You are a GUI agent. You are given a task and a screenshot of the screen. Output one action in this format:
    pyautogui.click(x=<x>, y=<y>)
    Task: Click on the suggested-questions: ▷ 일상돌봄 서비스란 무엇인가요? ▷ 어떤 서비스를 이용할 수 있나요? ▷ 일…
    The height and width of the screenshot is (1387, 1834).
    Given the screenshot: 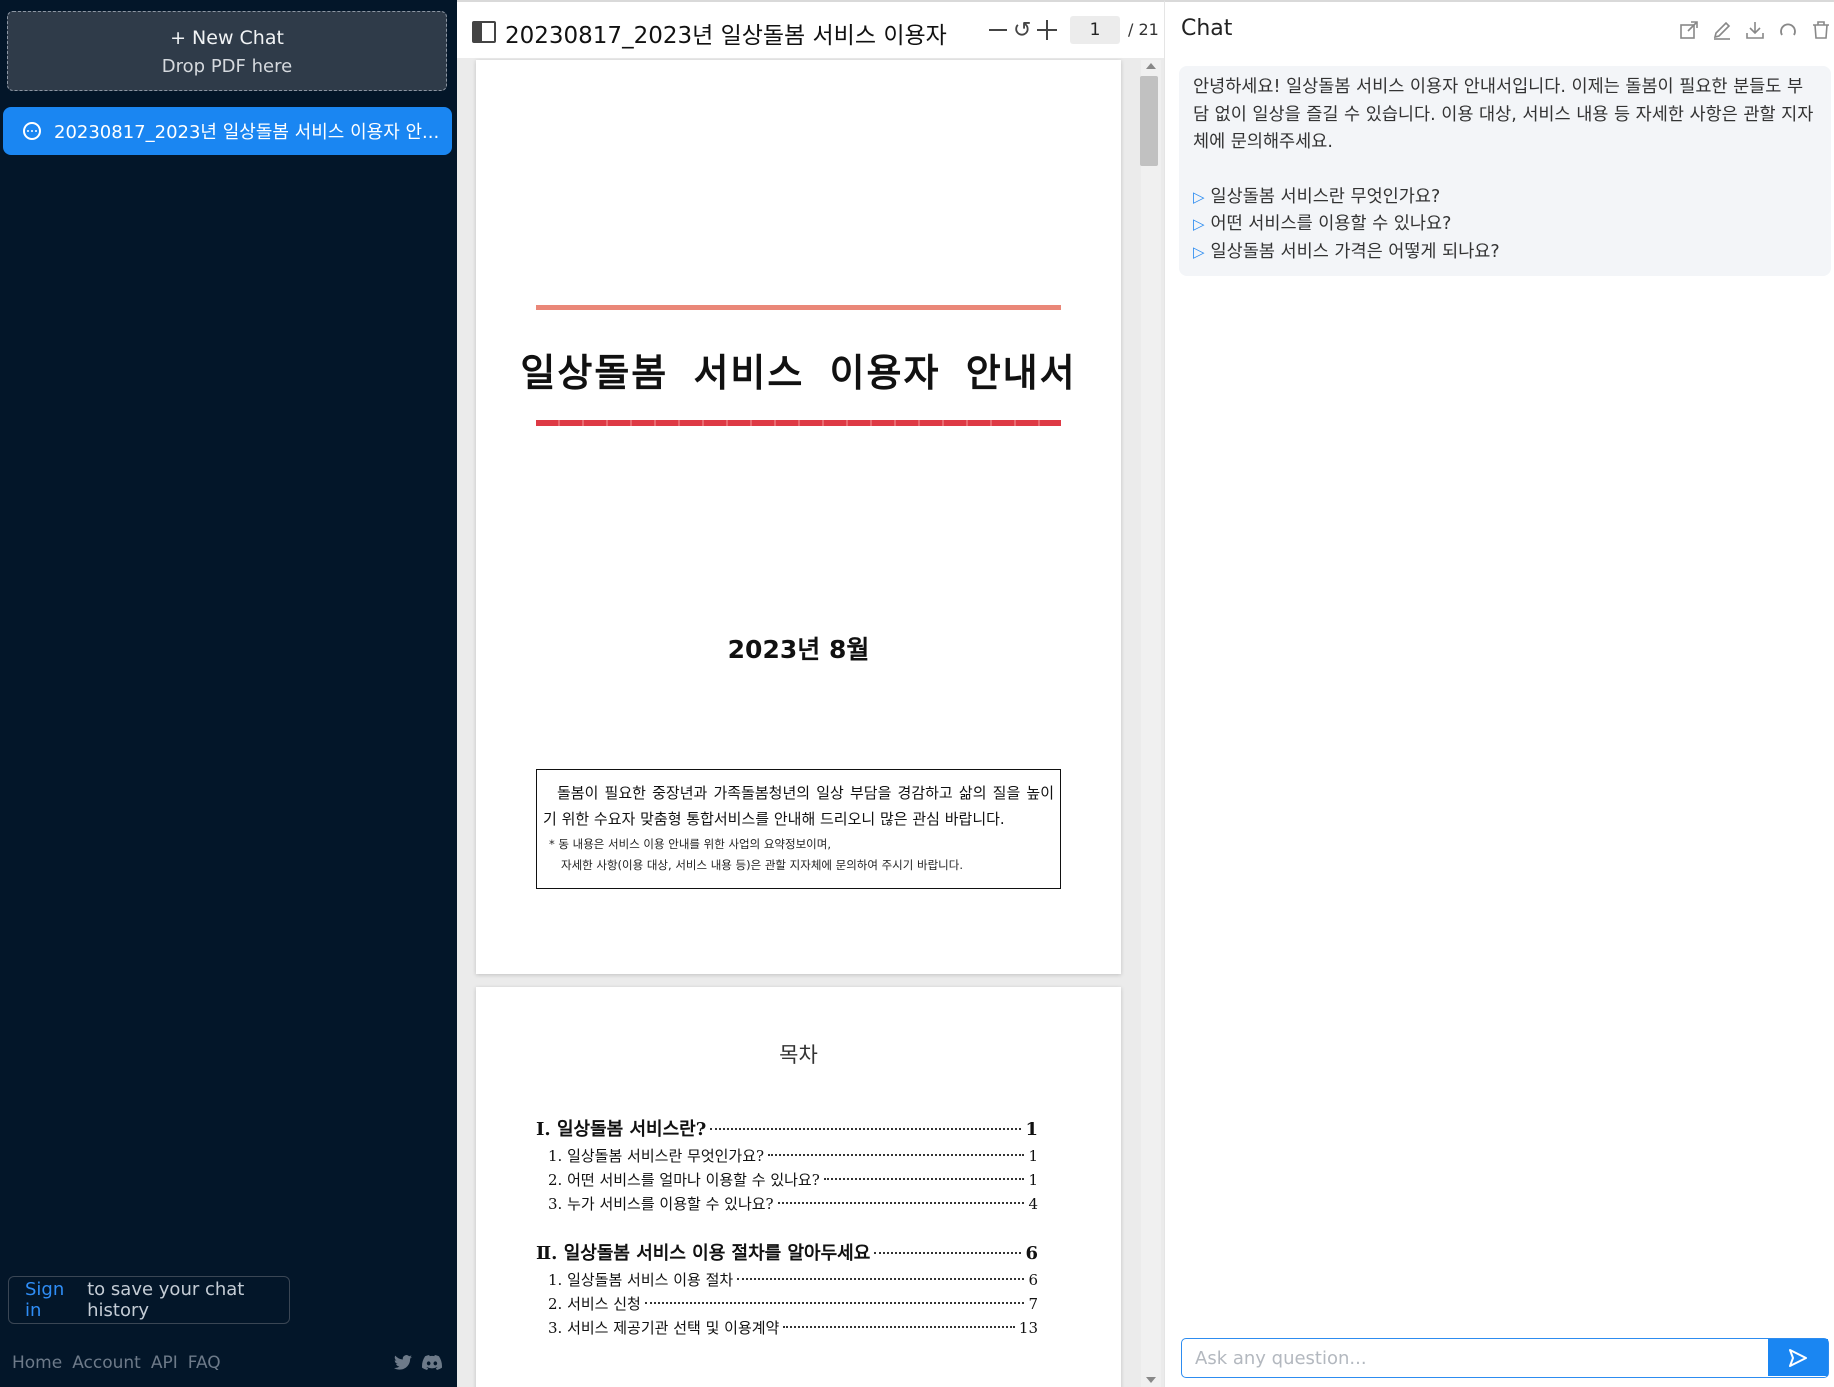 What is the action you would take?
    pyautogui.click(x=1505, y=225)
    